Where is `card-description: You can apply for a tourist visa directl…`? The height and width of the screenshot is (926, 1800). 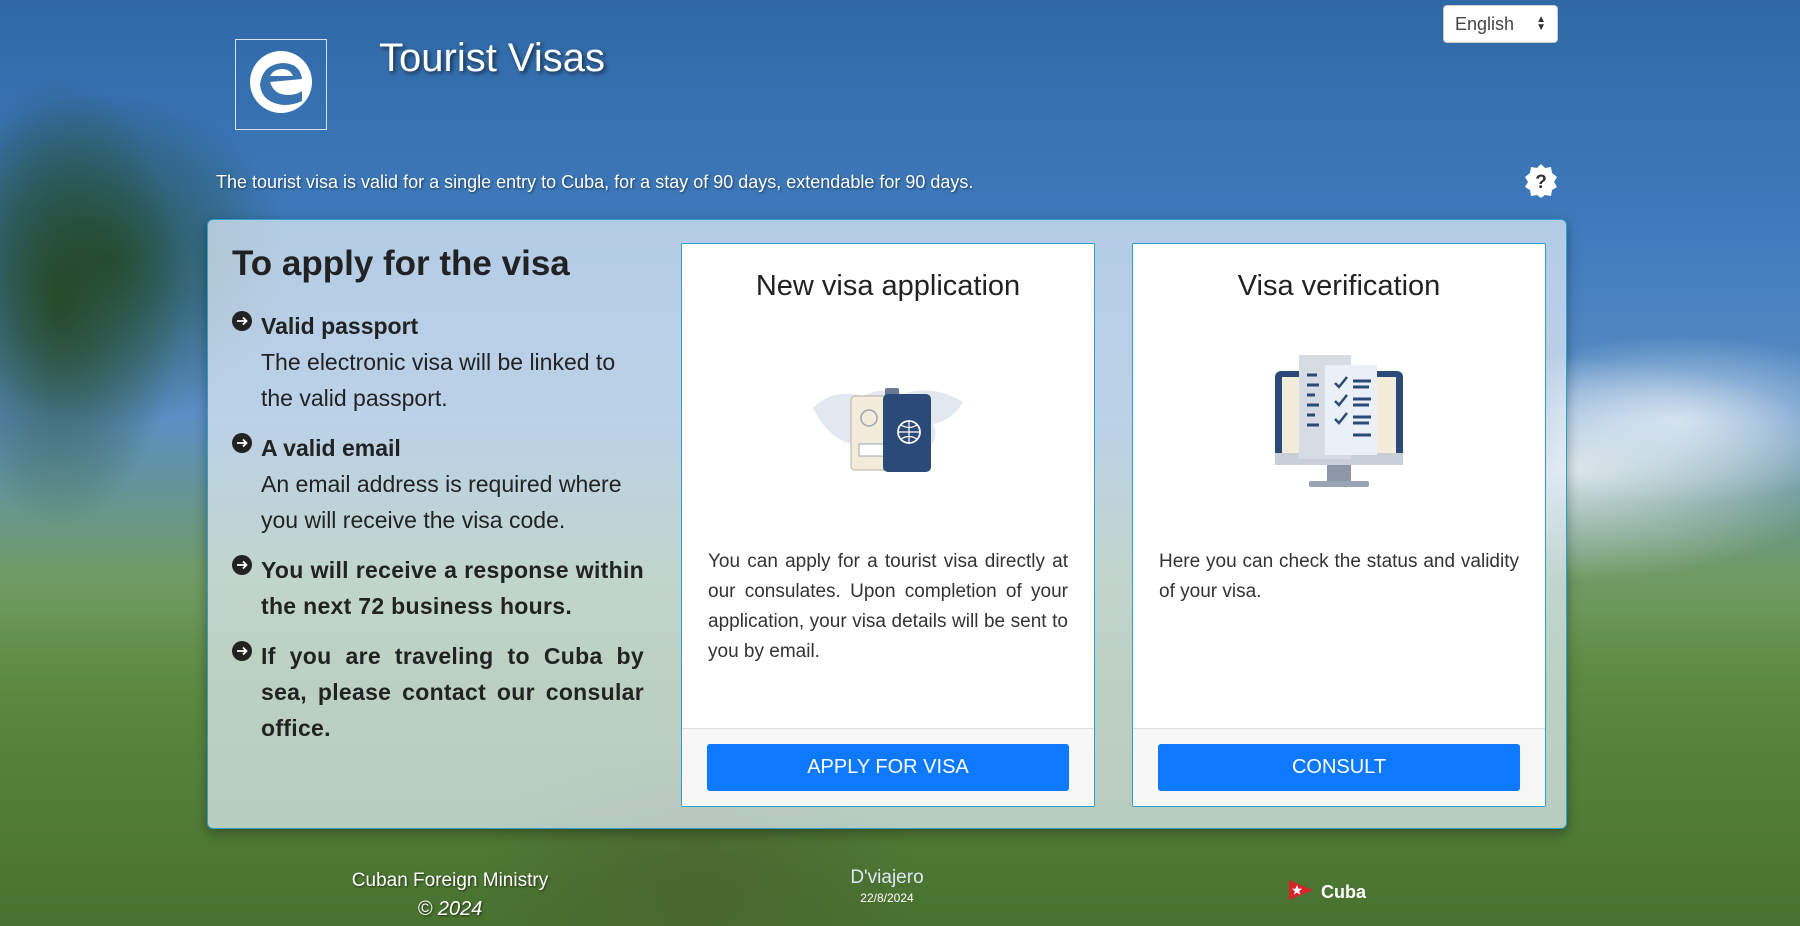
card-description: You can apply for a tourist visa directl… is located at coordinates (888, 606).